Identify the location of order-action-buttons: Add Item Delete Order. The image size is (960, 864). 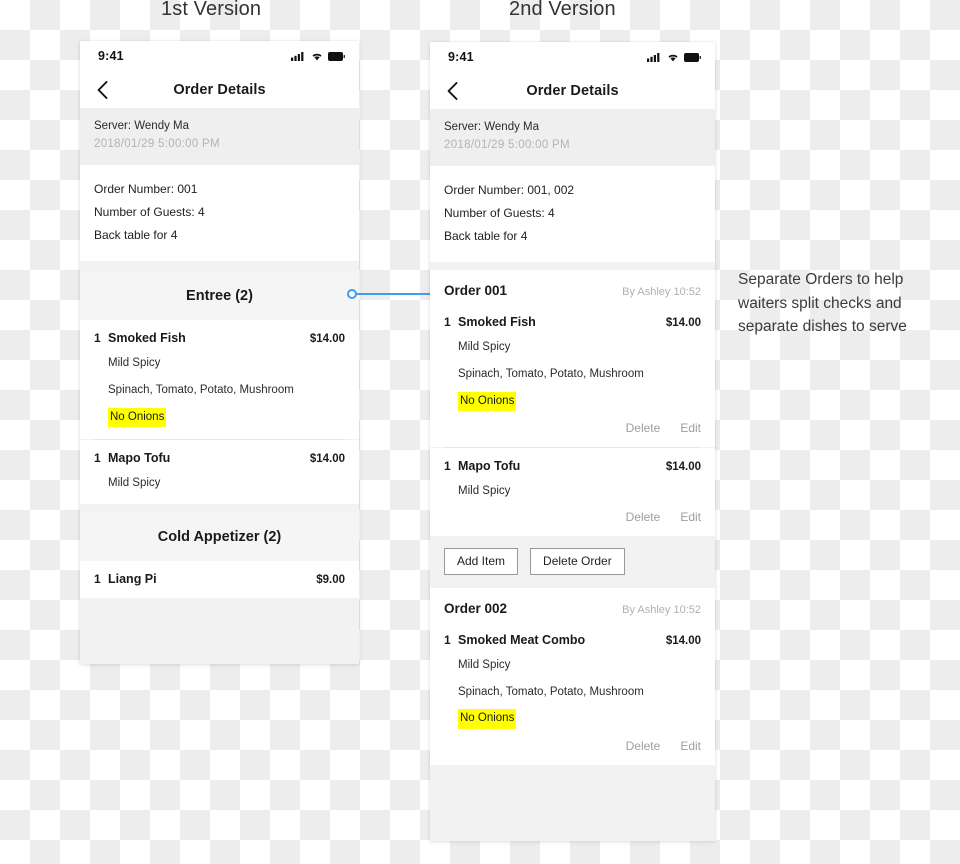
(572, 561).